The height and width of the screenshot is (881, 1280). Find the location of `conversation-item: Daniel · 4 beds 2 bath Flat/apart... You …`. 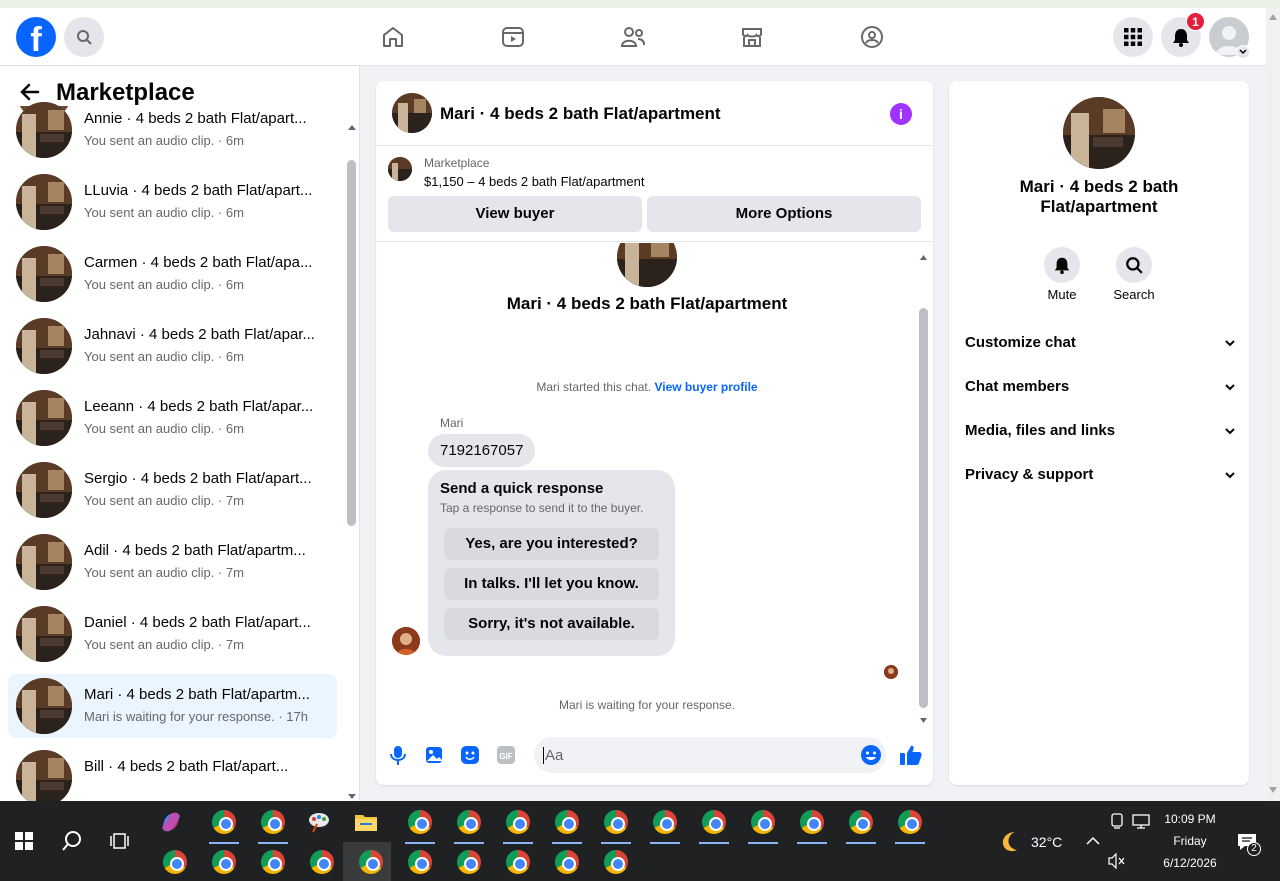

conversation-item: Daniel · 4 beds 2 bath Flat/apart... You … is located at coordinates (172, 634).